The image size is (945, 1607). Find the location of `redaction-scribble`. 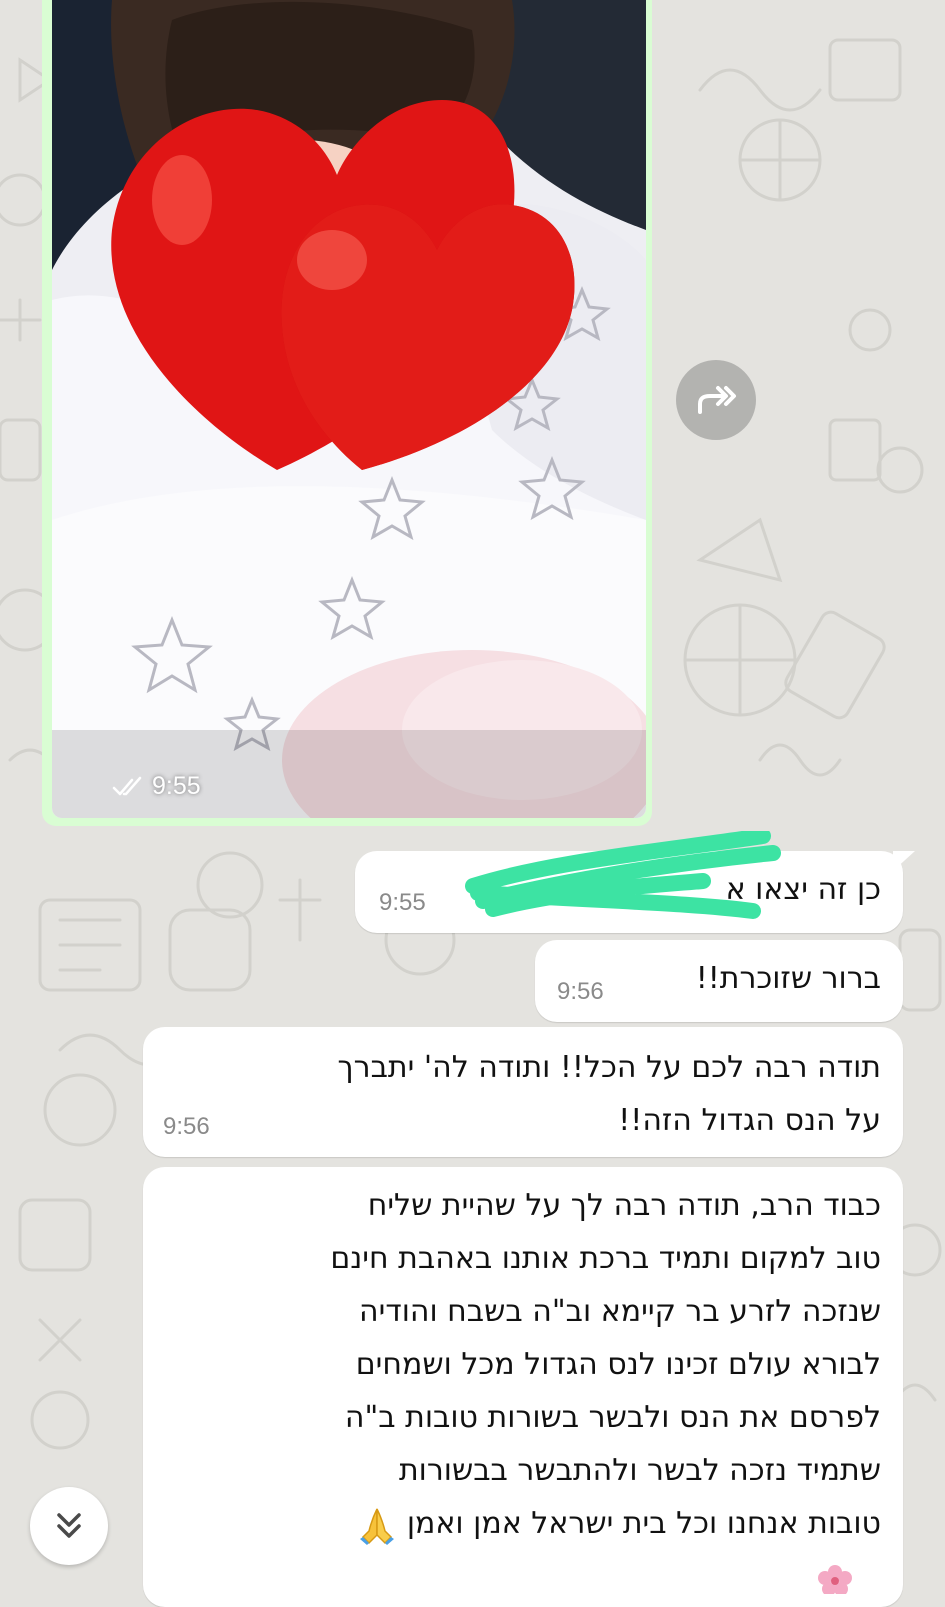

redaction-scribble is located at coordinates (623, 875).